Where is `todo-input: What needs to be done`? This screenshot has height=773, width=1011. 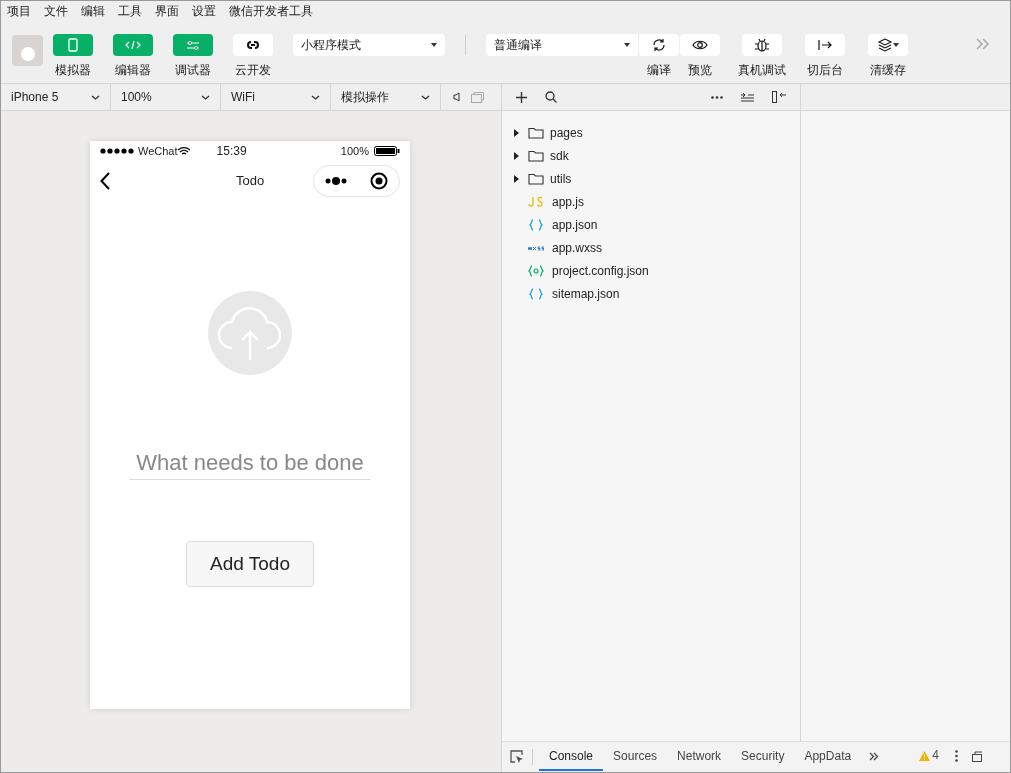
todo-input: What needs to be done is located at coordinates (250, 463).